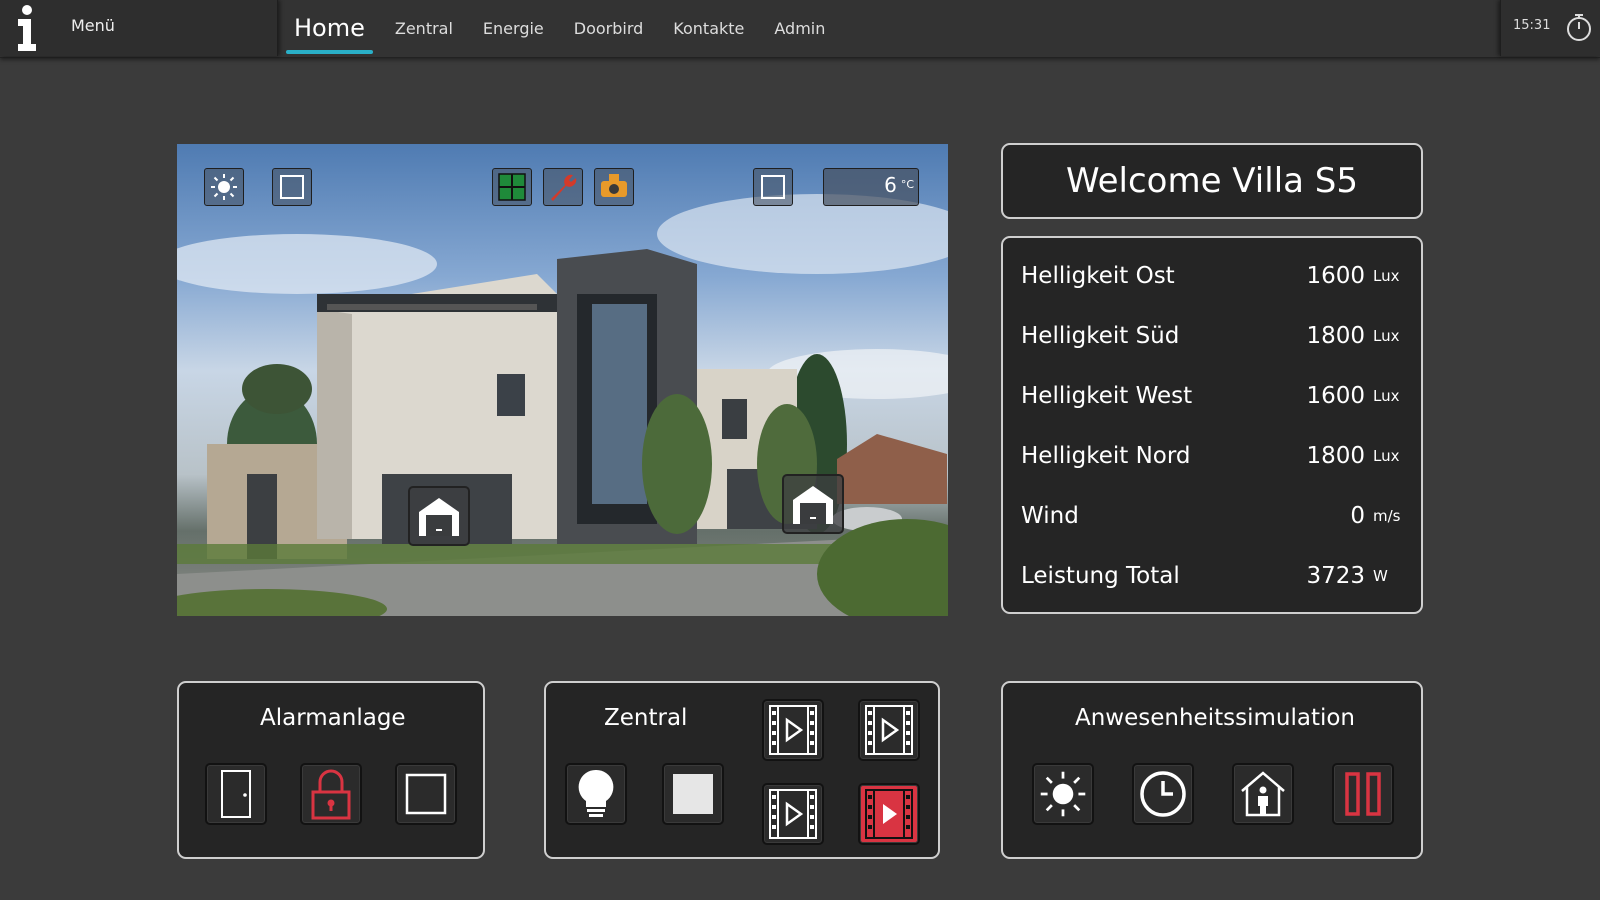 This screenshot has height=900, width=1600. I want to click on info-icon, so click(27, 28).